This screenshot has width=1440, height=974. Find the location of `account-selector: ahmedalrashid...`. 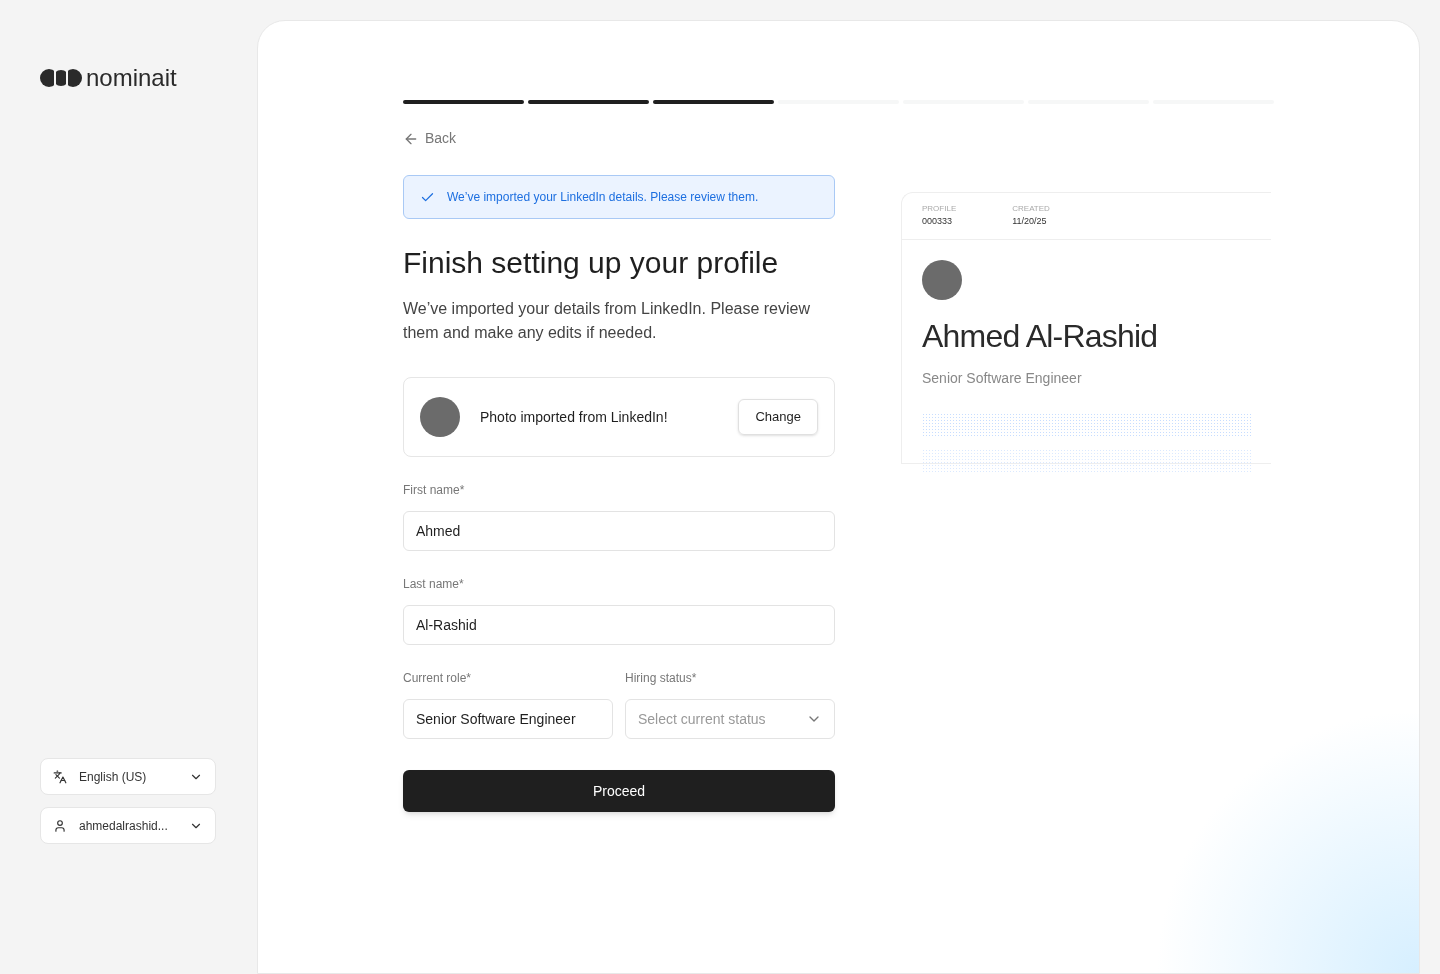

account-selector: ahmedalrashid... is located at coordinates (128, 825).